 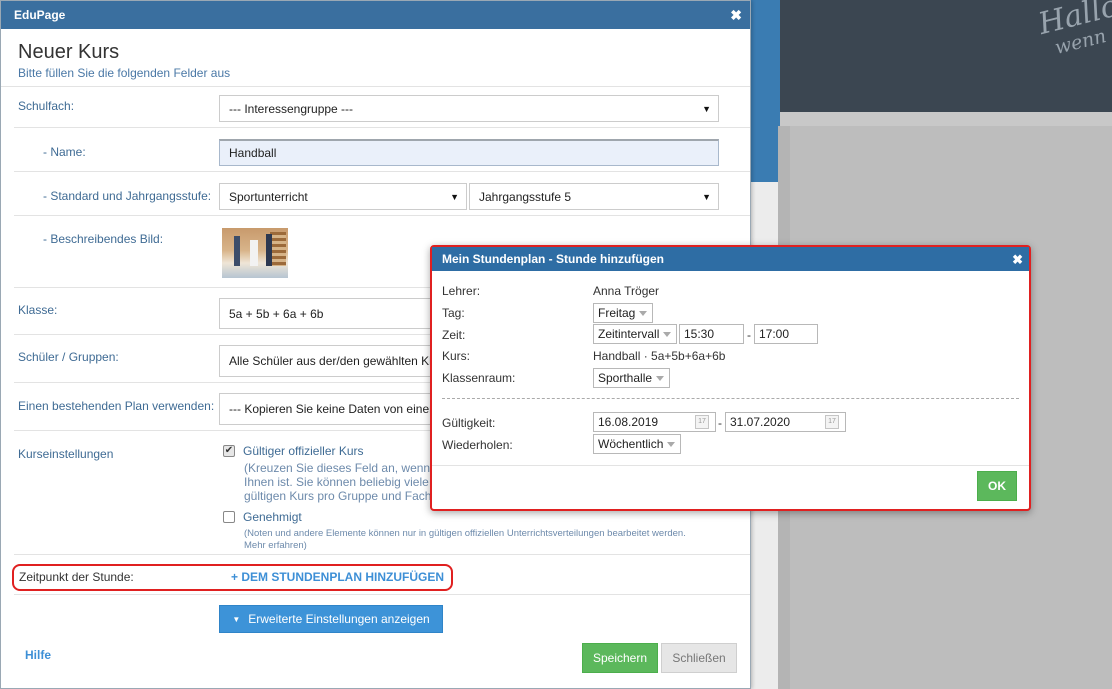 I want to click on genehmigt-note-2: Mehr erfahren), so click(x=275, y=545).